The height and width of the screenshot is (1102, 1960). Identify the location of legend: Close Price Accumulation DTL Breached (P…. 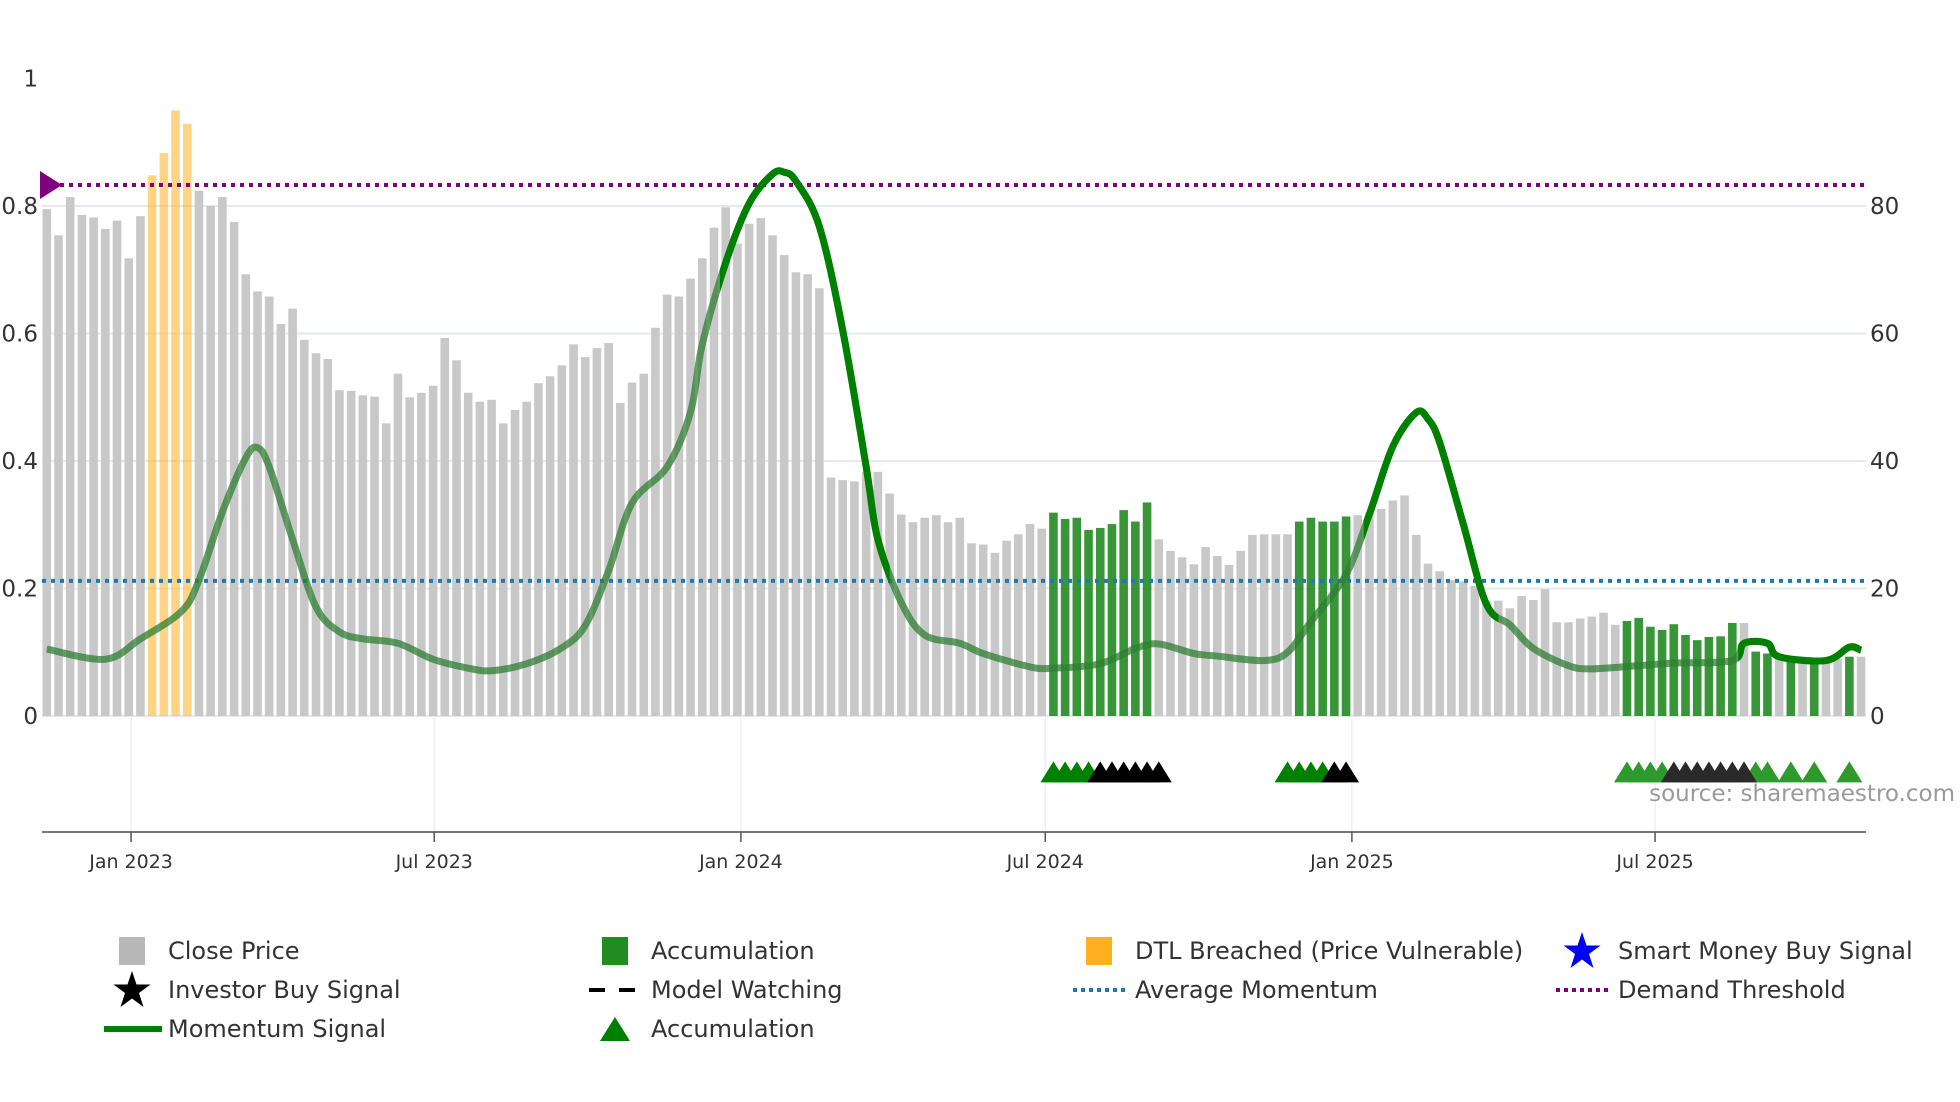
(980, 985).